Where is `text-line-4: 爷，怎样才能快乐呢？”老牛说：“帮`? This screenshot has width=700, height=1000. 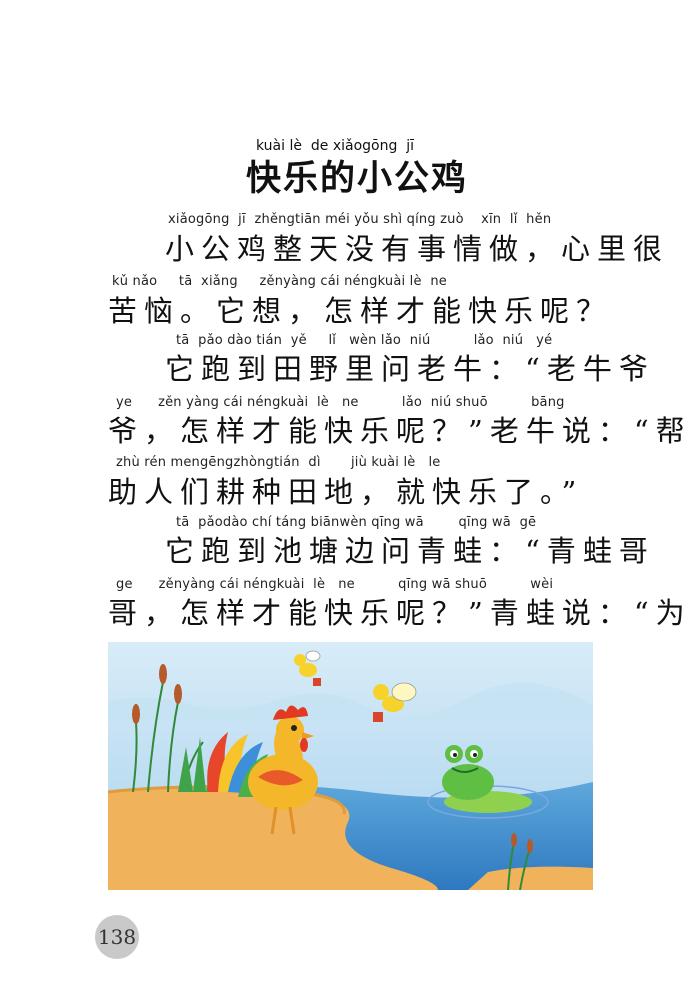 text-line-4: 爷，怎样才能快乐呢？”老牛说：“帮 is located at coordinates (400, 431).